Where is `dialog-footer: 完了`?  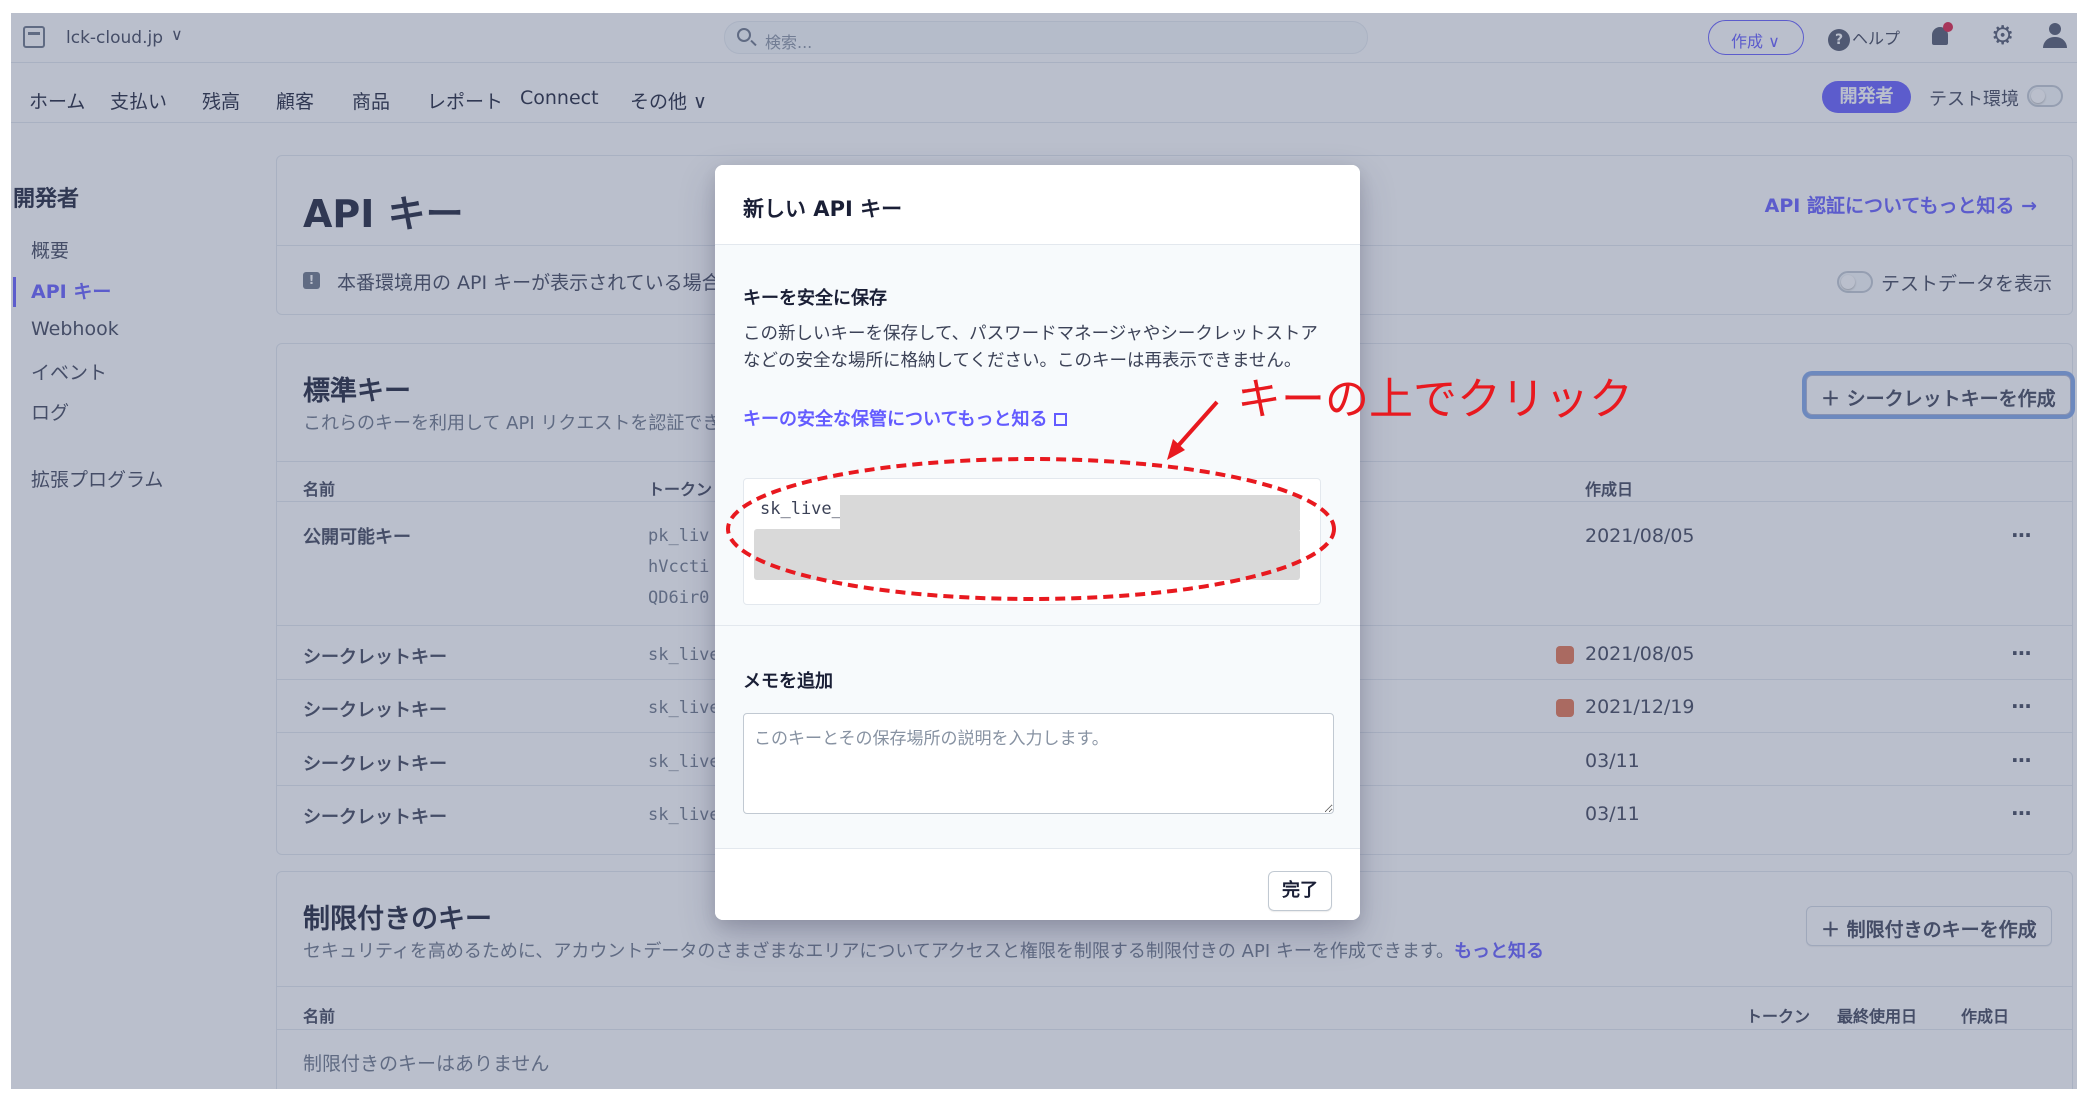
dialog-footer: 完了 is located at coordinates (1037, 884).